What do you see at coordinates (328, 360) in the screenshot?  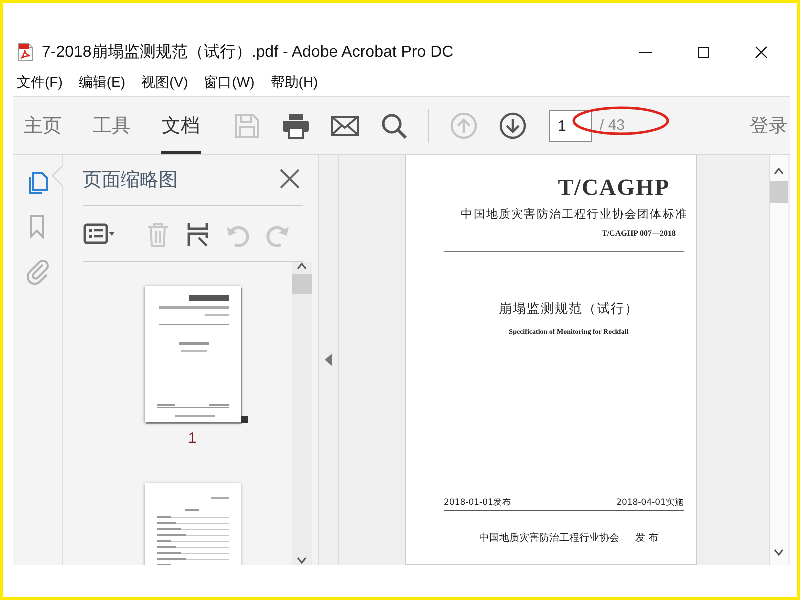 I see `collapse-arrow-icon` at bounding box center [328, 360].